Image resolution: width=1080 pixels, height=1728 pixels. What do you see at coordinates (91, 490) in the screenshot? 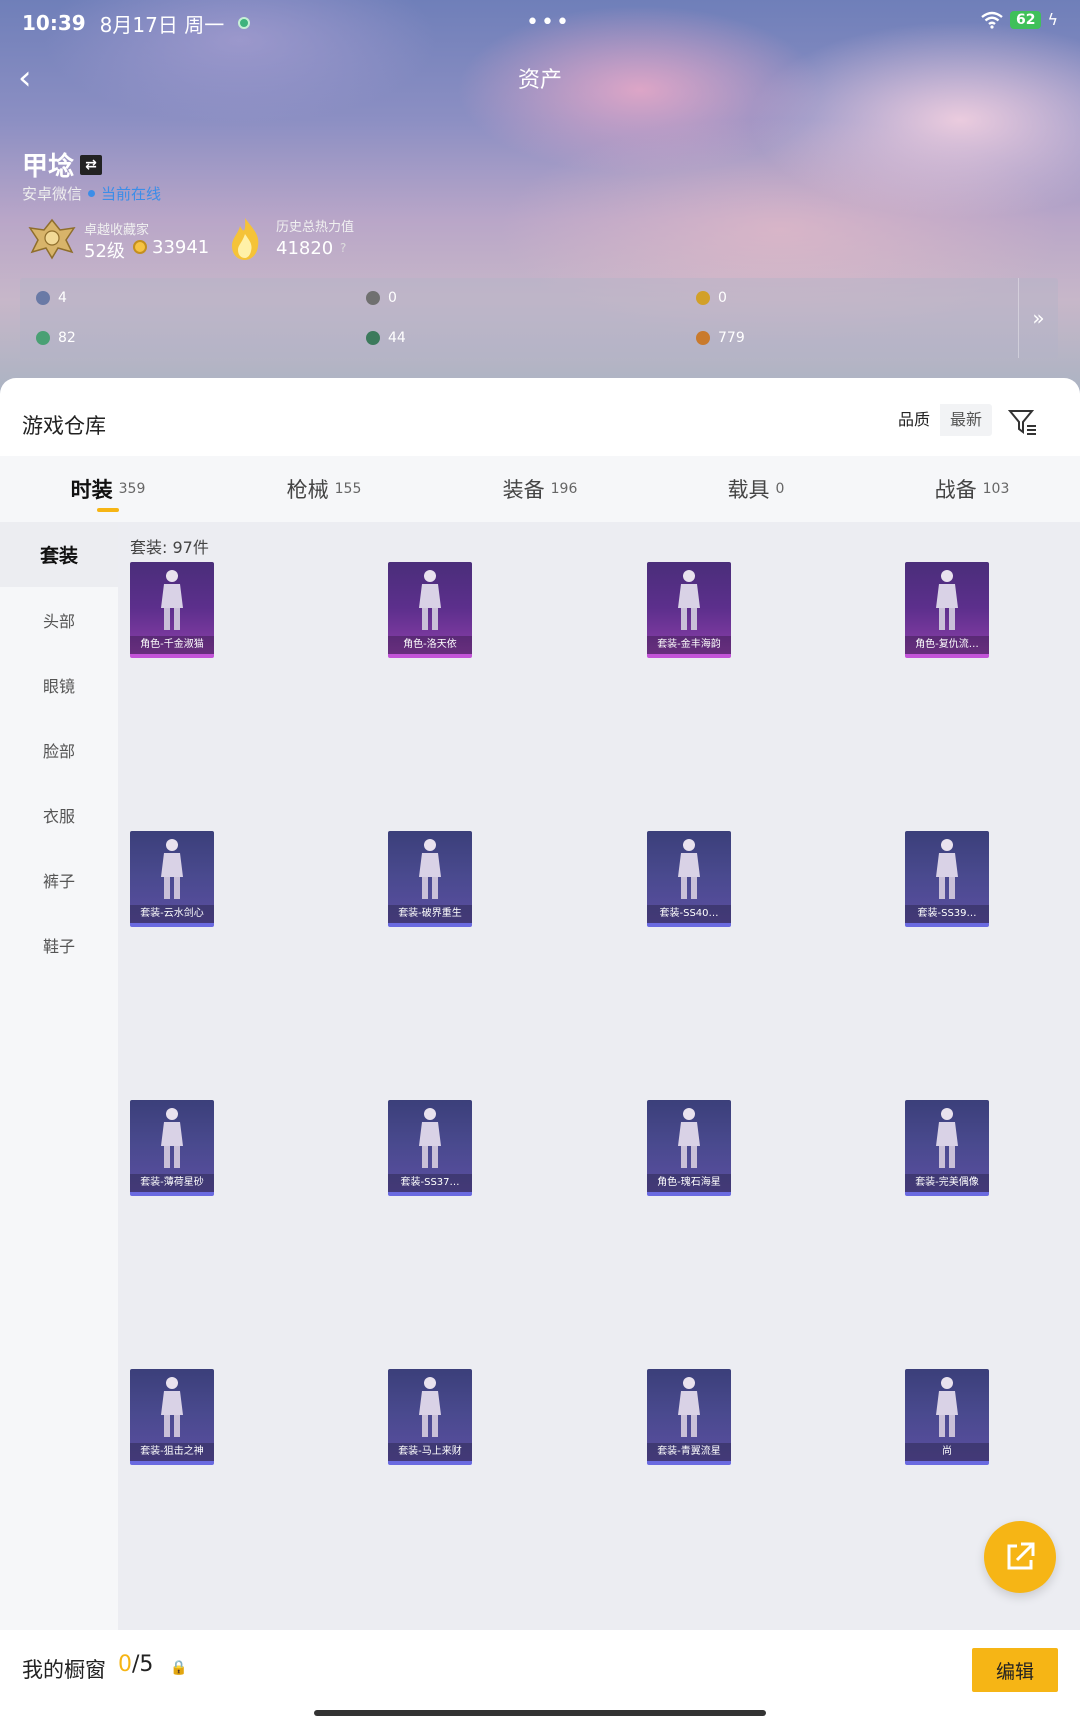
I see `tab-label: 时装` at bounding box center [91, 490].